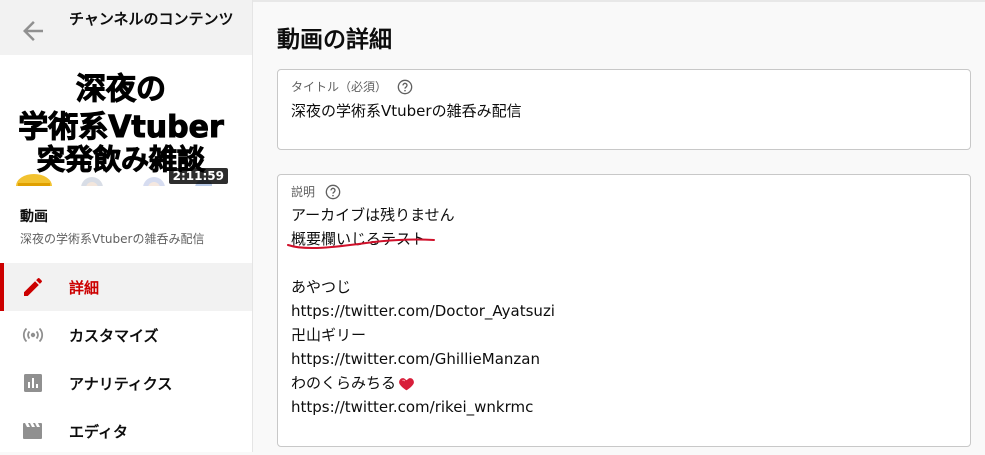 This screenshot has width=985, height=455. What do you see at coordinates (33, 335) in the screenshot?
I see `broadcast-icon` at bounding box center [33, 335].